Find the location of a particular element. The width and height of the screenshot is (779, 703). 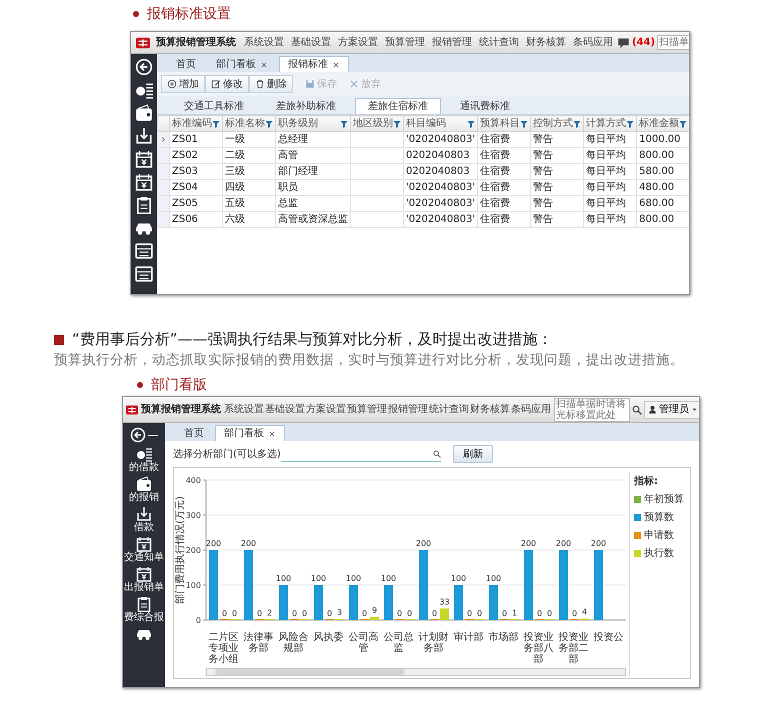

category-label: 投资业务部二部 is located at coordinates (574, 649).